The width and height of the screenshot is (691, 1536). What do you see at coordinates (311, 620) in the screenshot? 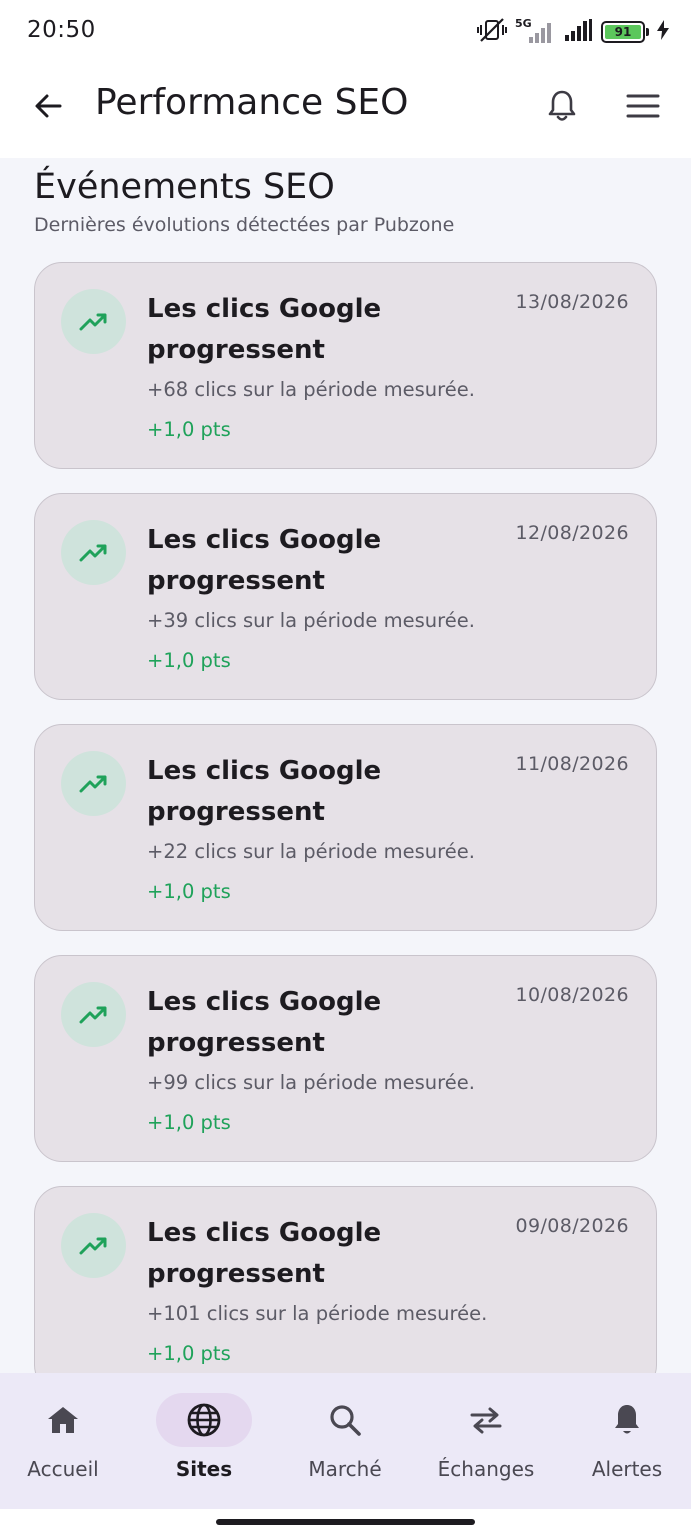
I see `event-description: +39 clics sur la période mesurée.` at bounding box center [311, 620].